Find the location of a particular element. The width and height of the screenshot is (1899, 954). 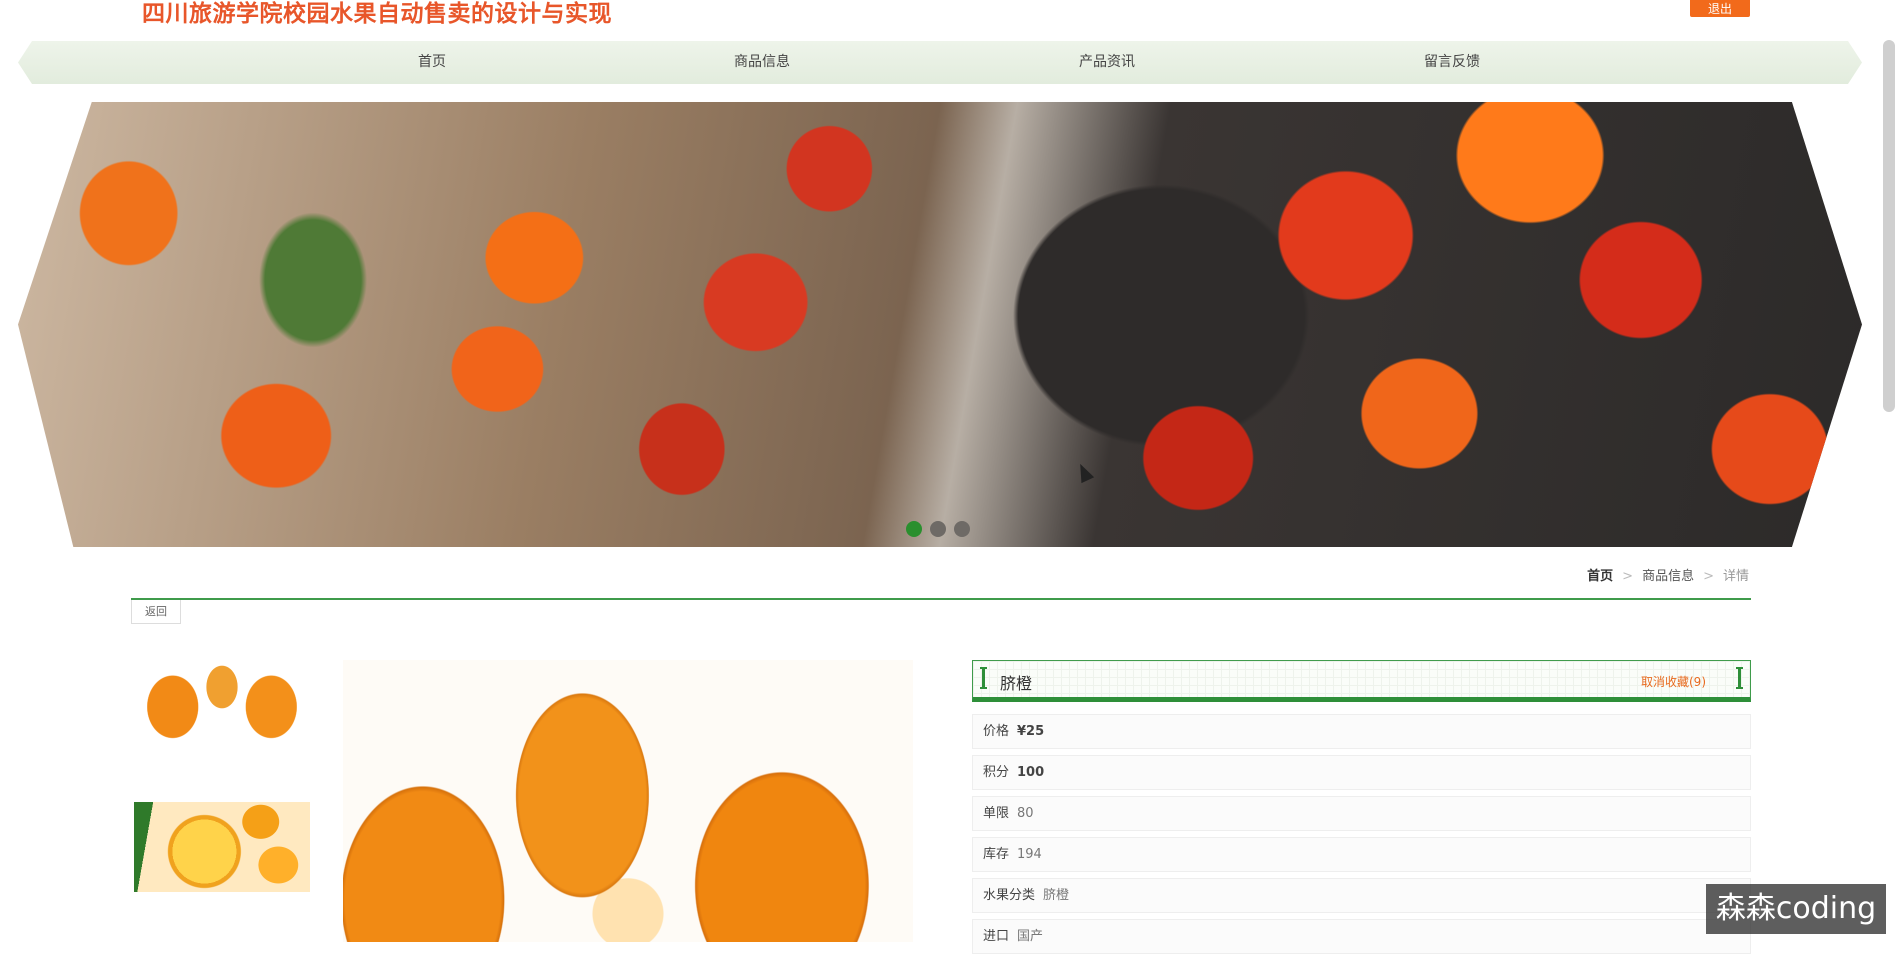

watermark: 森森coding is located at coordinates (1796, 909).